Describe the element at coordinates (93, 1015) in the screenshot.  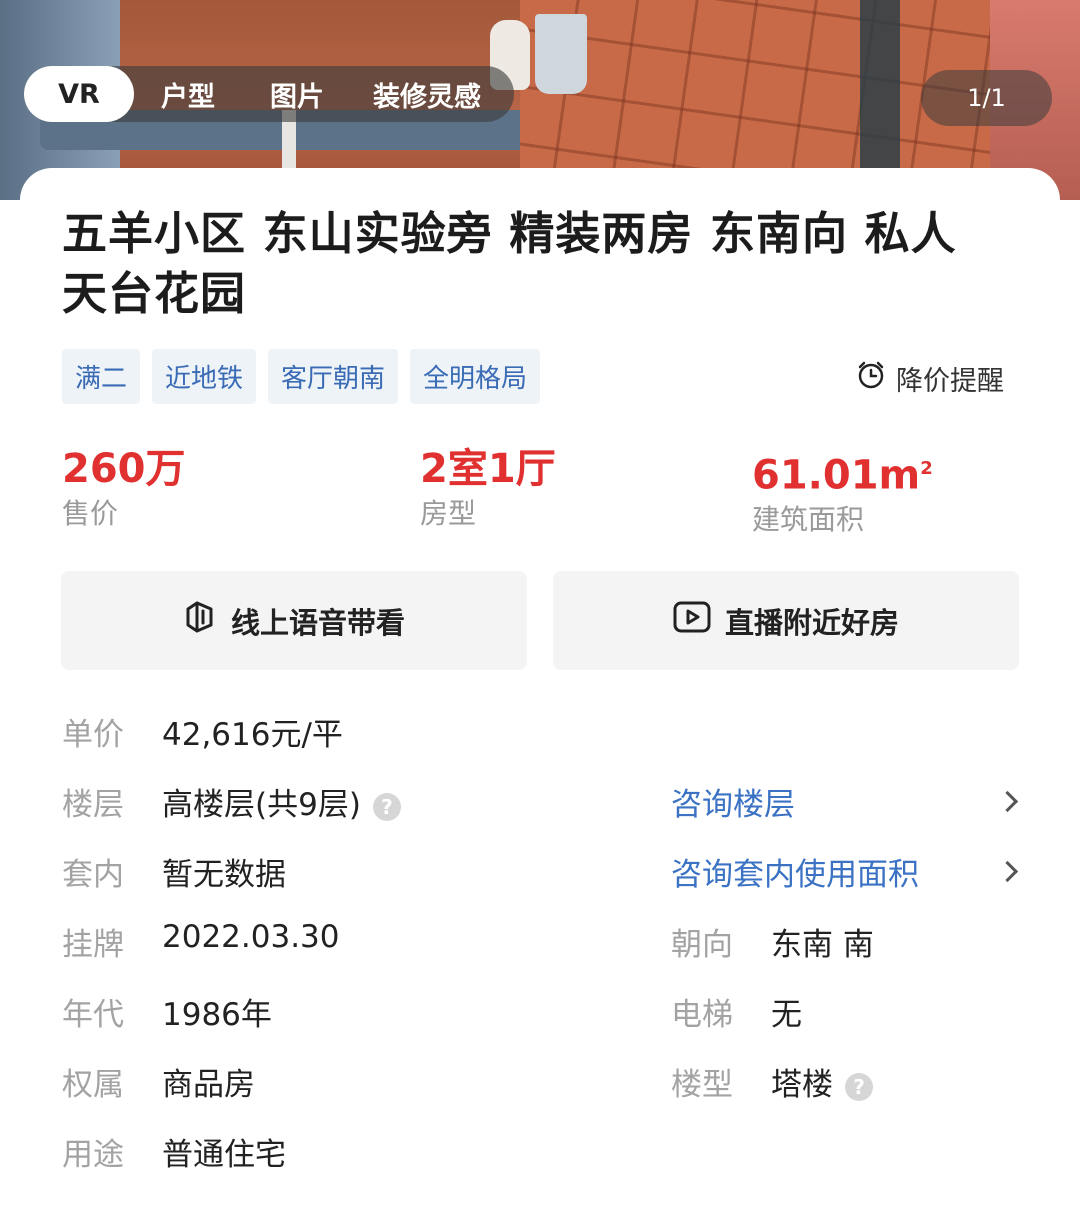
I see `year-label: 年代` at that location.